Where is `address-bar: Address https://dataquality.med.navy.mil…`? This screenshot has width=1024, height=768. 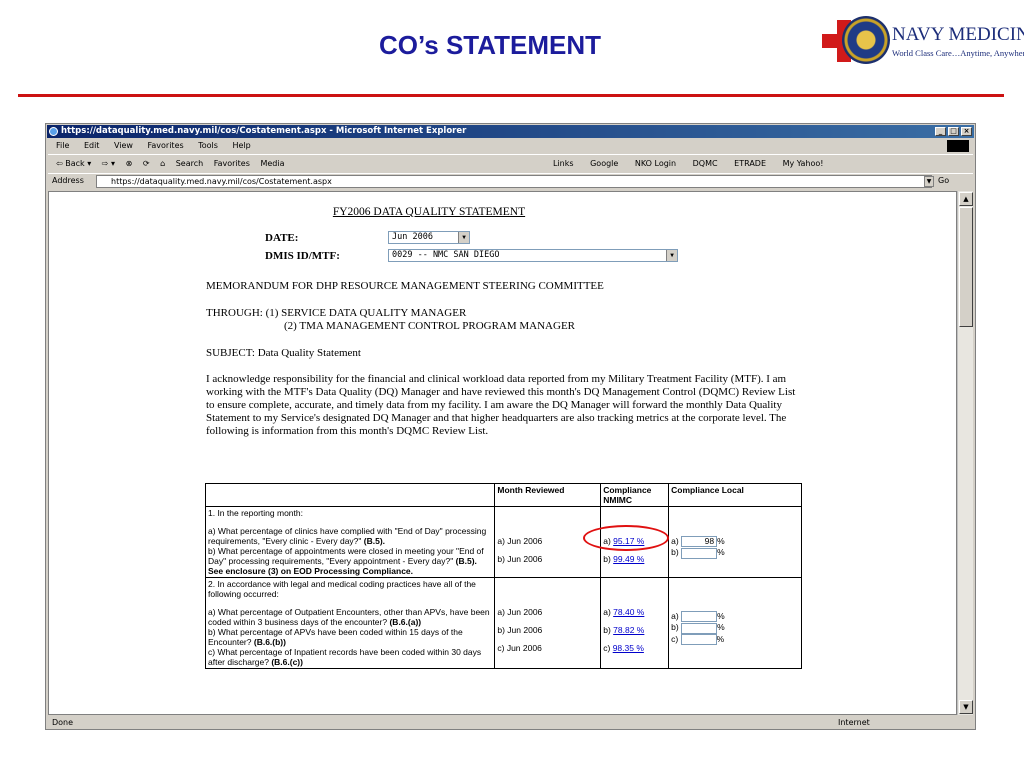
address-bar: Address https://dataquality.med.navy.mil… is located at coordinates (510, 181).